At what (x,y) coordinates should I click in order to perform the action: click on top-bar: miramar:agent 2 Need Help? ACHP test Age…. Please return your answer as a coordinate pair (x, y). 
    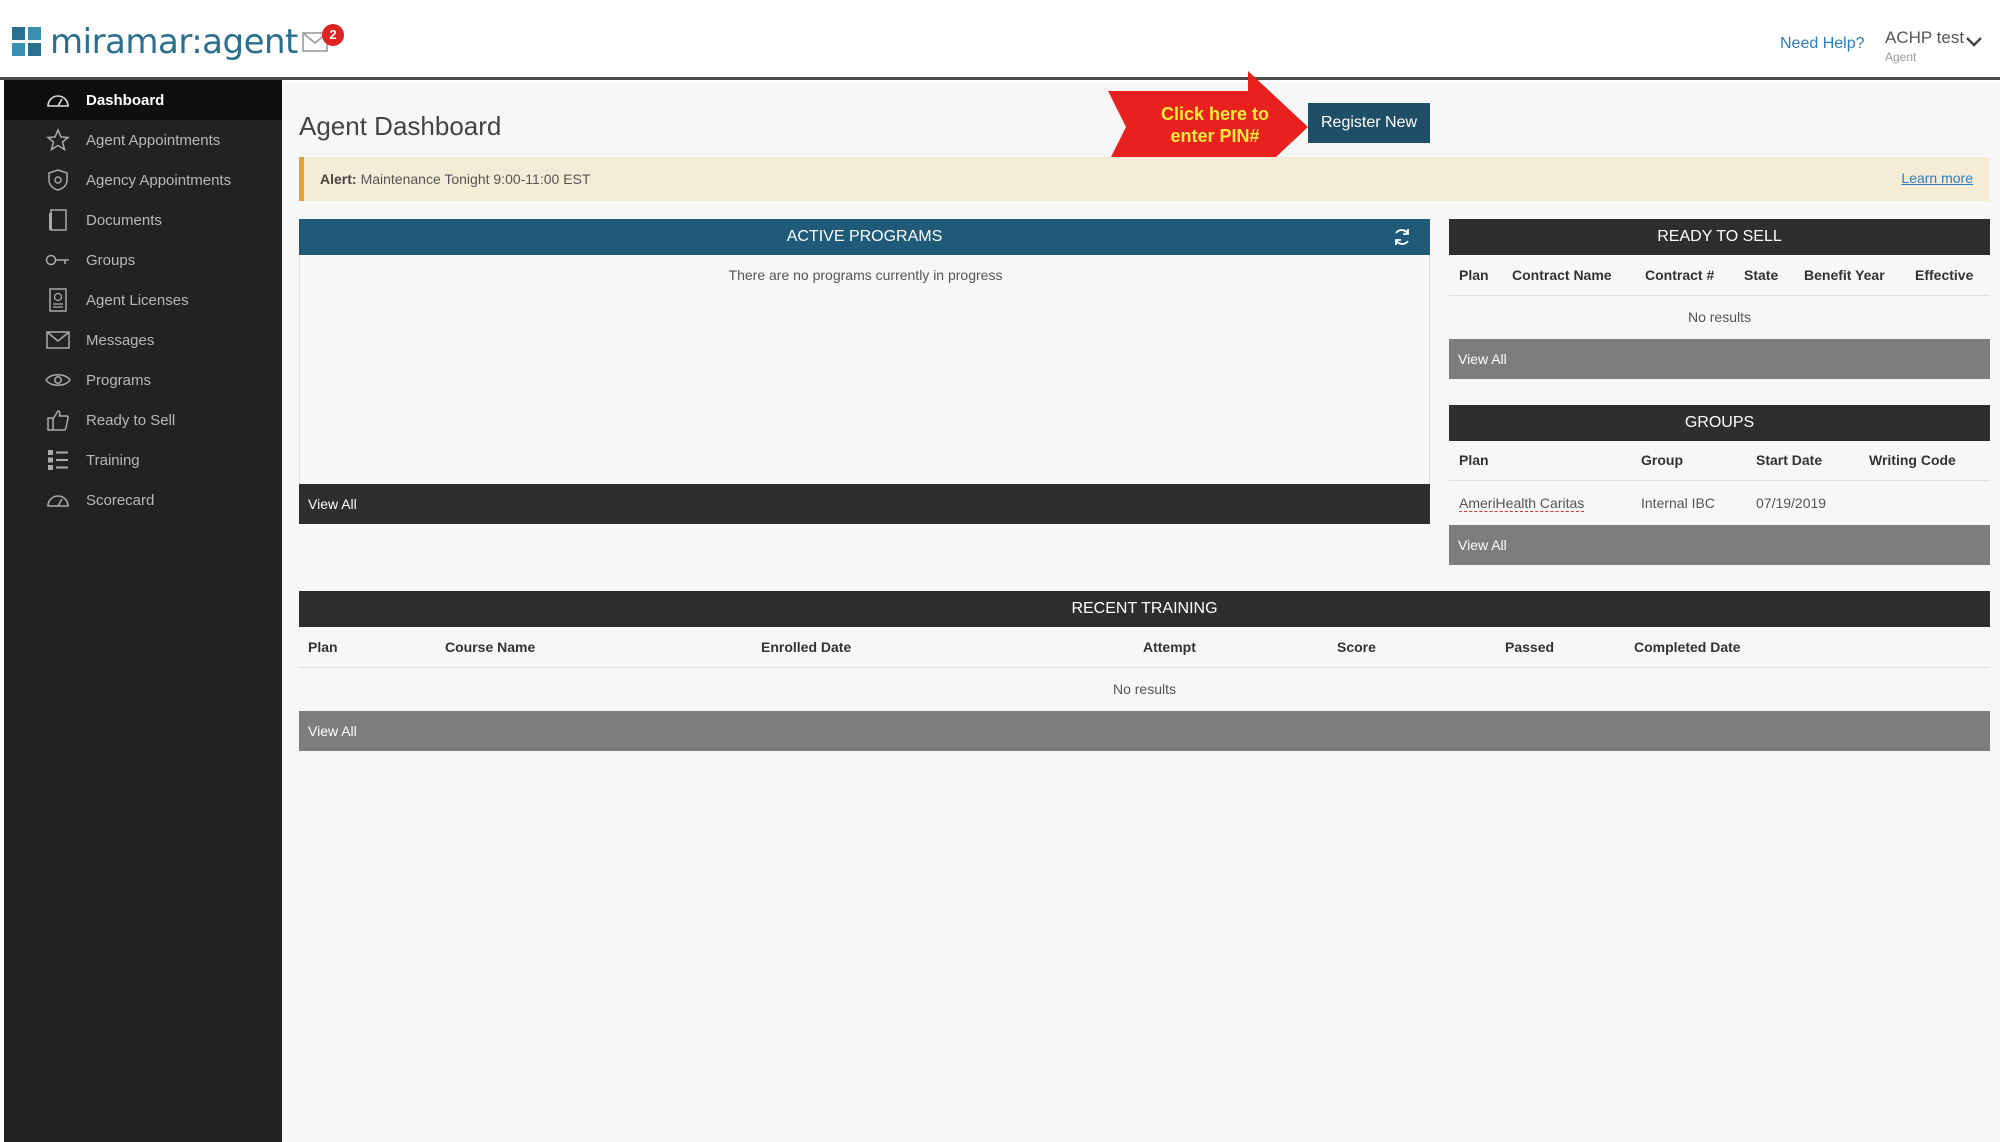
    Looking at the image, I should click on (1000, 40).